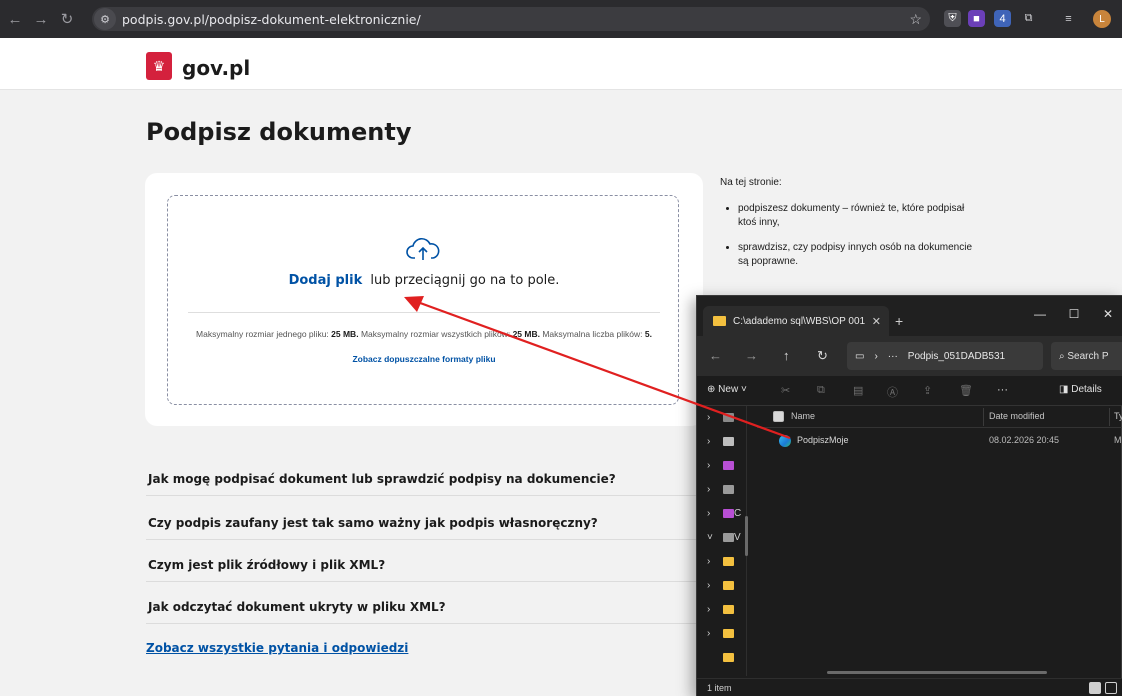  Describe the element at coordinates (326, 280) in the screenshot. I see `add-file-link: Dodaj plik` at that location.